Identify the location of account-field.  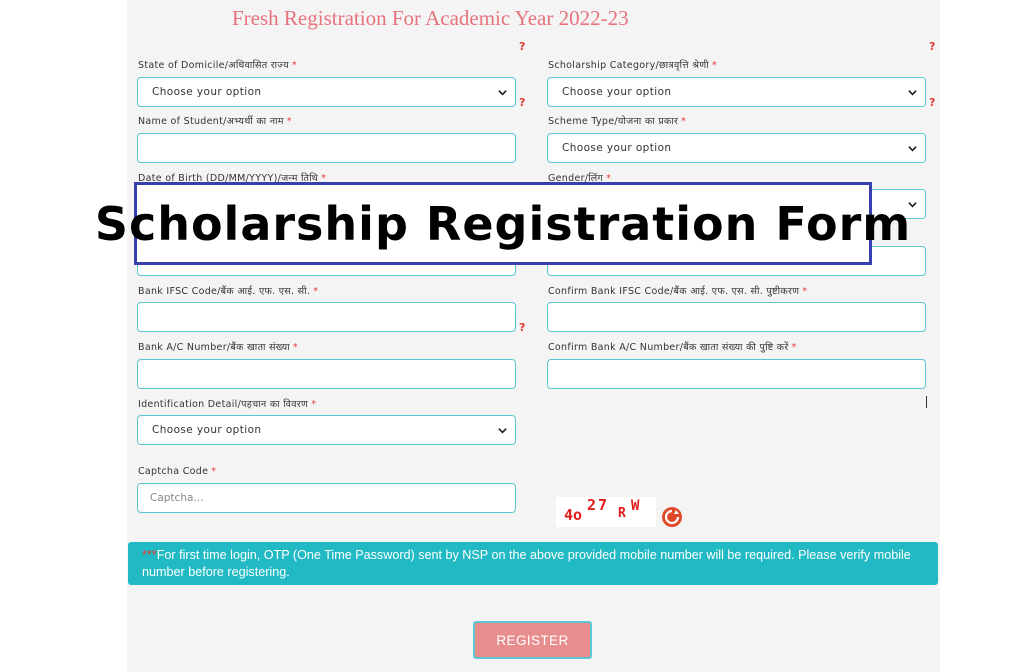
(326, 374).